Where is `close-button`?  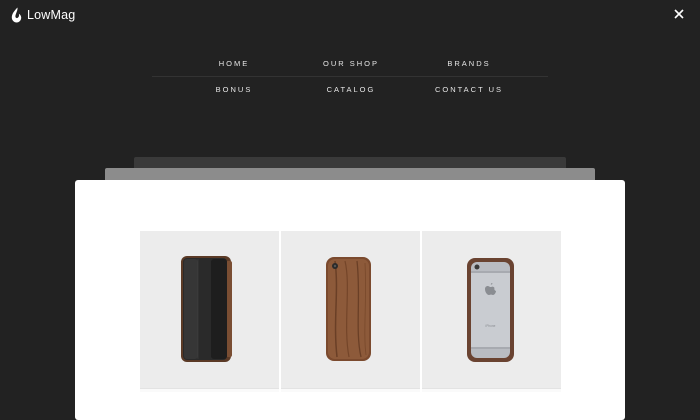 close-button is located at coordinates (679, 14).